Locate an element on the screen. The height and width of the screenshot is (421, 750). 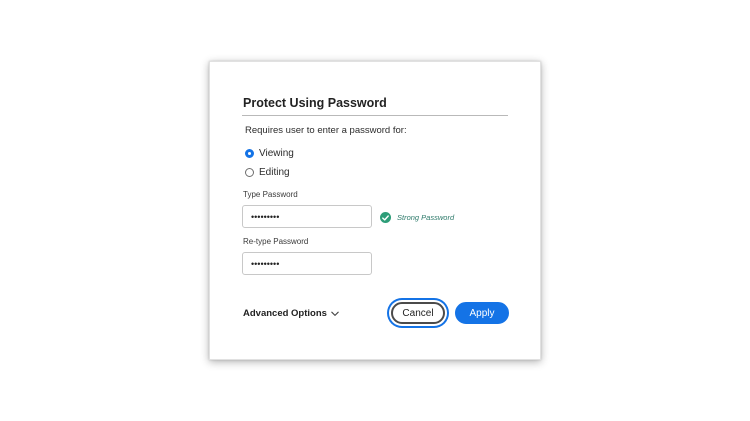
advanced-options-toggle: Advanced Options is located at coordinates (291, 313).